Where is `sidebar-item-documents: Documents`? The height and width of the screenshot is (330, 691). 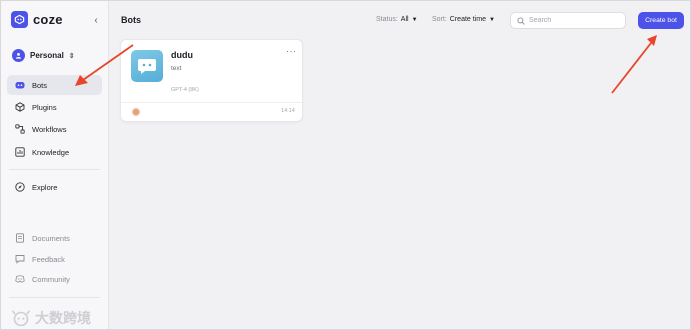
sidebar-item-documents: Documents is located at coordinates (54, 238).